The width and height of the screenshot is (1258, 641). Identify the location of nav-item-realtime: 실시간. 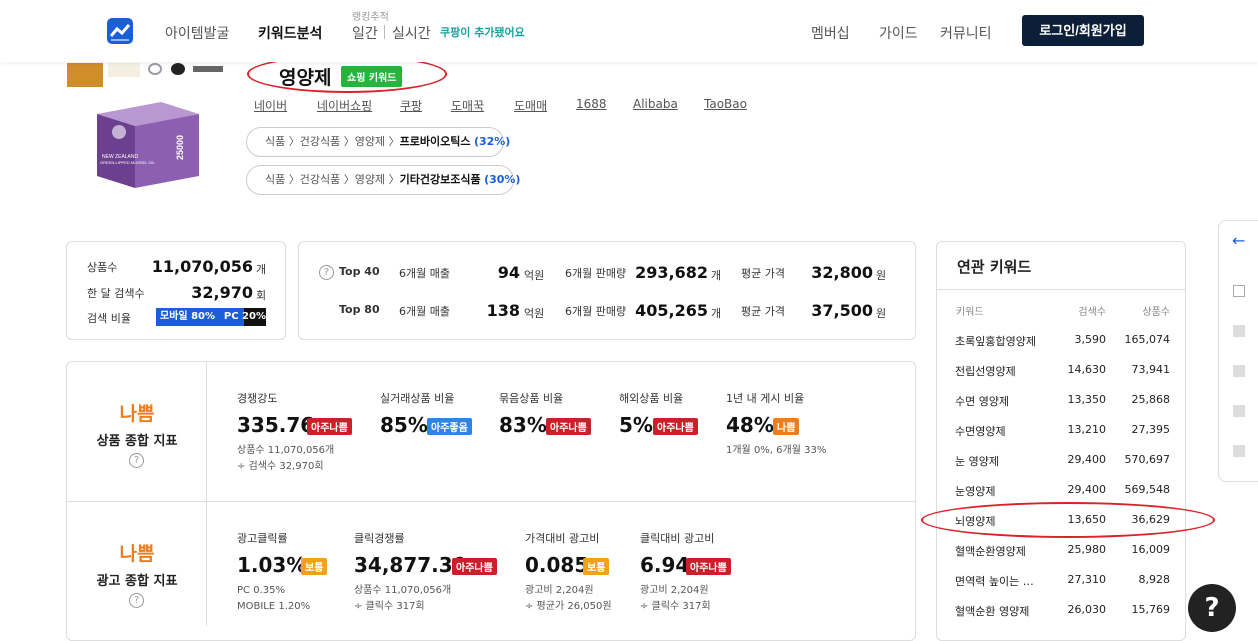
(411, 33).